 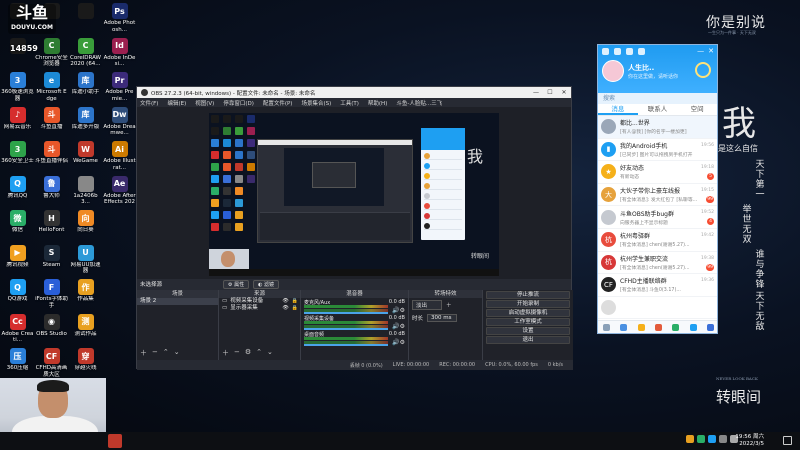 I want to click on qq-video-icon, so click(x=676, y=327).